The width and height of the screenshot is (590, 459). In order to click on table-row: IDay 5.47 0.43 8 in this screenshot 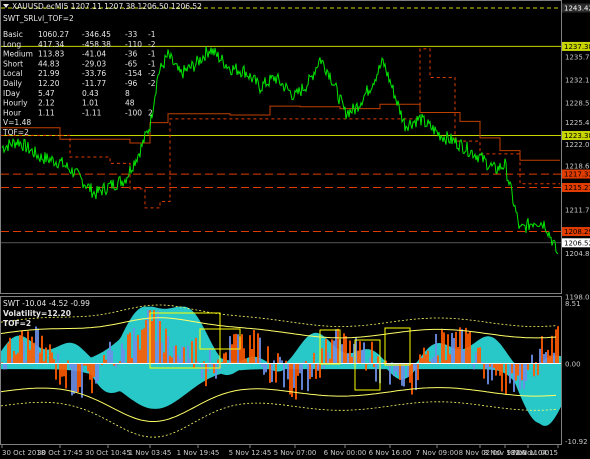, I will do `click(66, 93)`.